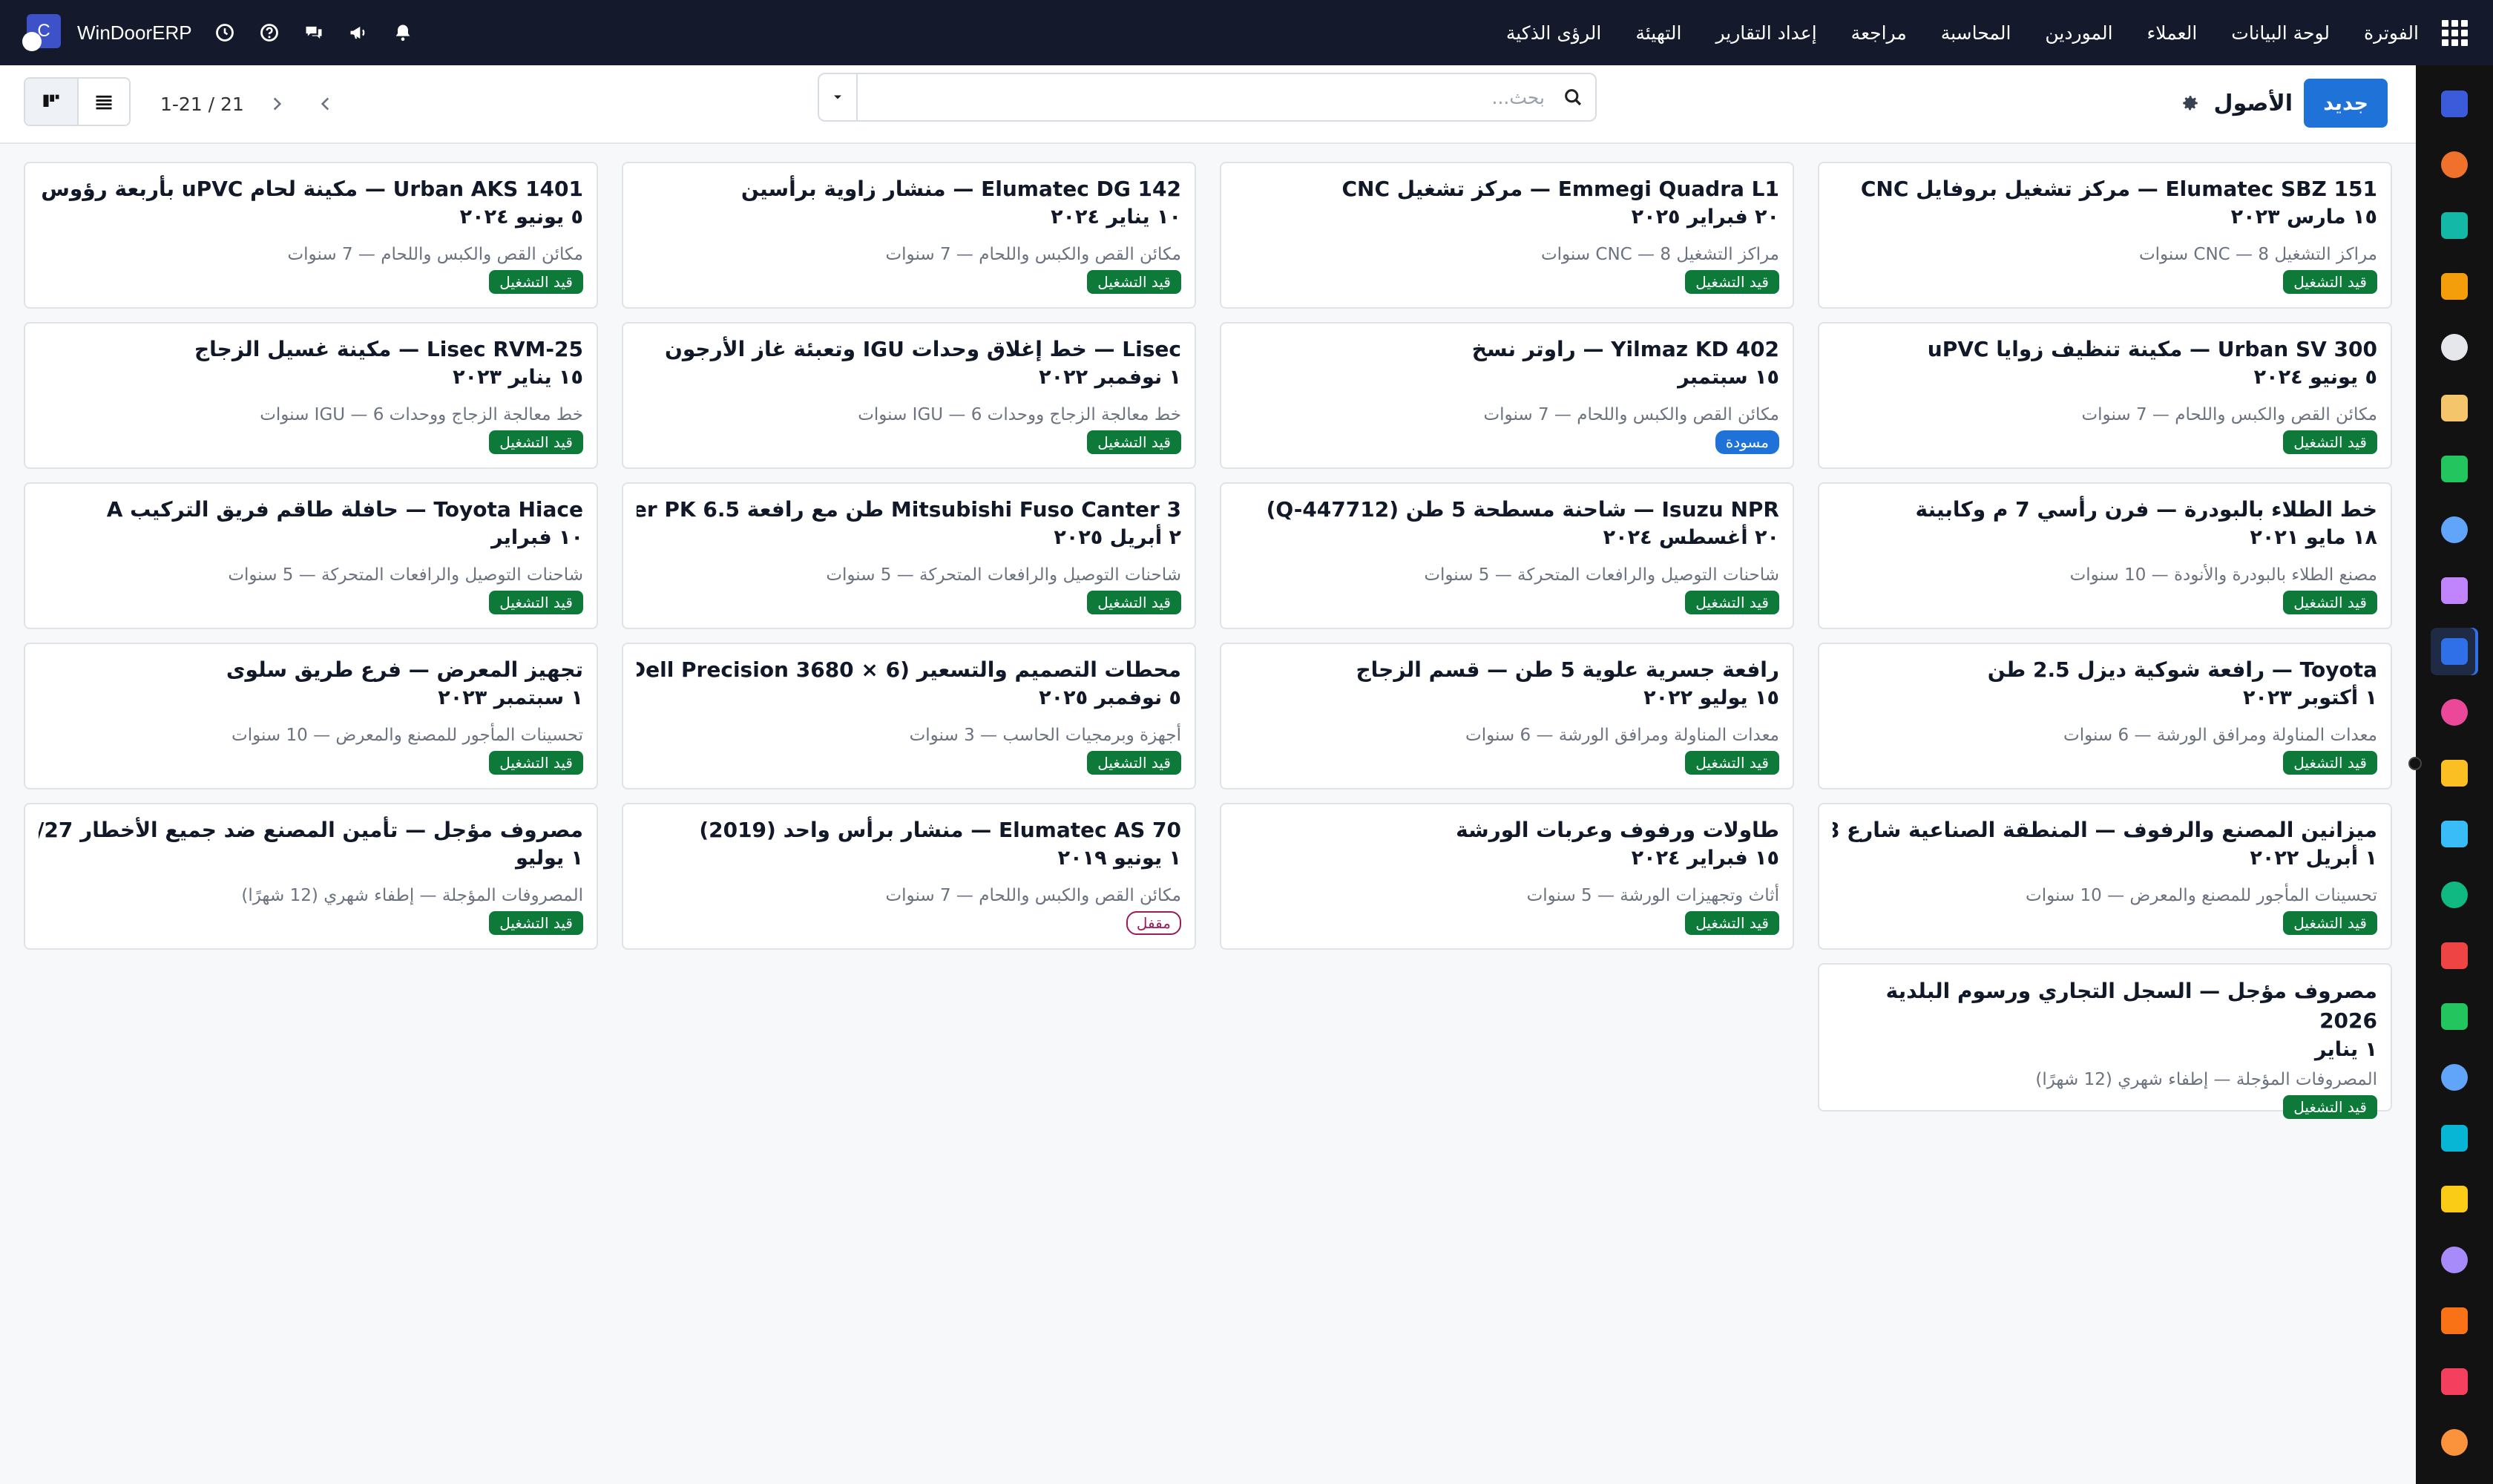 Image resolution: width=2493 pixels, height=1484 pixels. What do you see at coordinates (2190, 103) in the screenshot?
I see `gear-icon` at bounding box center [2190, 103].